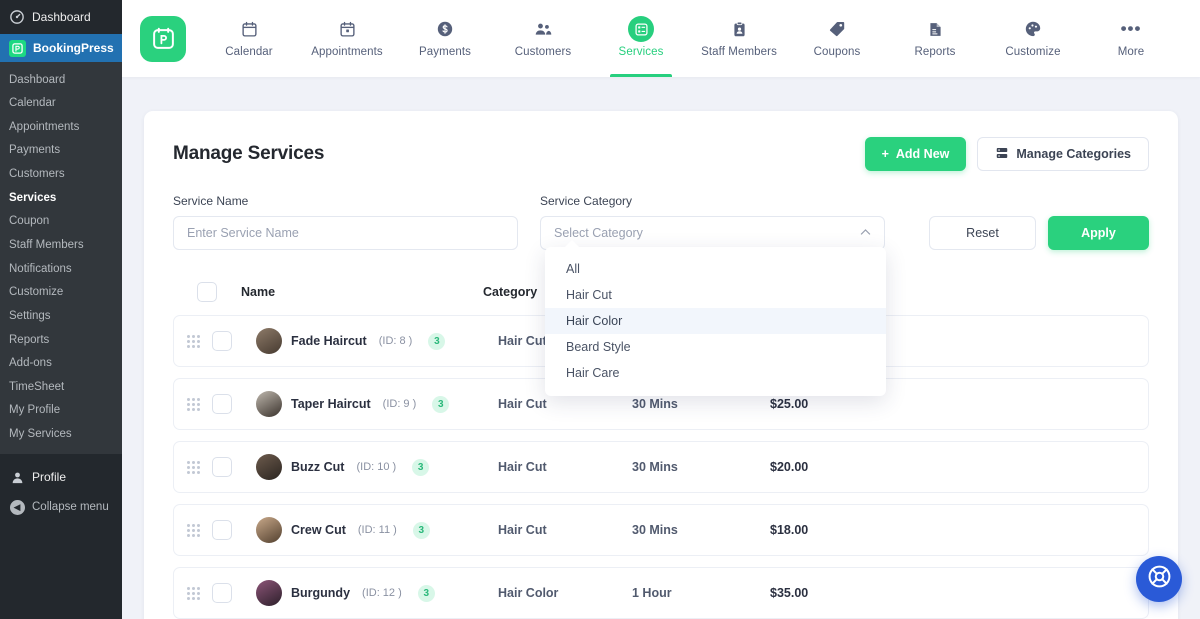  What do you see at coordinates (935, 38) in the screenshot?
I see `tab-reports: Reports` at bounding box center [935, 38].